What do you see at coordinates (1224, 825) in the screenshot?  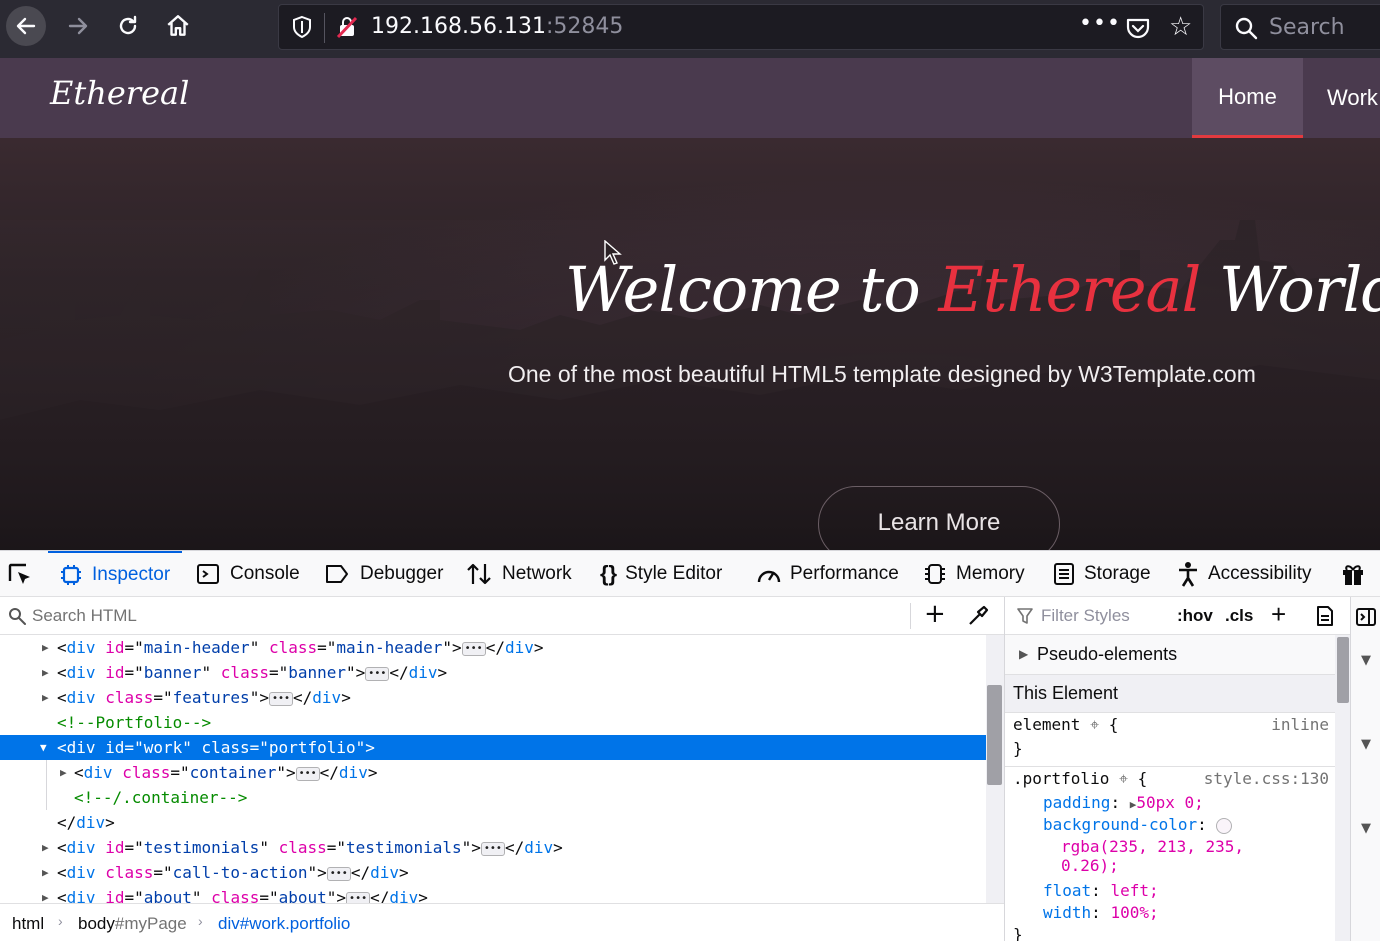 I see `color-swatch` at bounding box center [1224, 825].